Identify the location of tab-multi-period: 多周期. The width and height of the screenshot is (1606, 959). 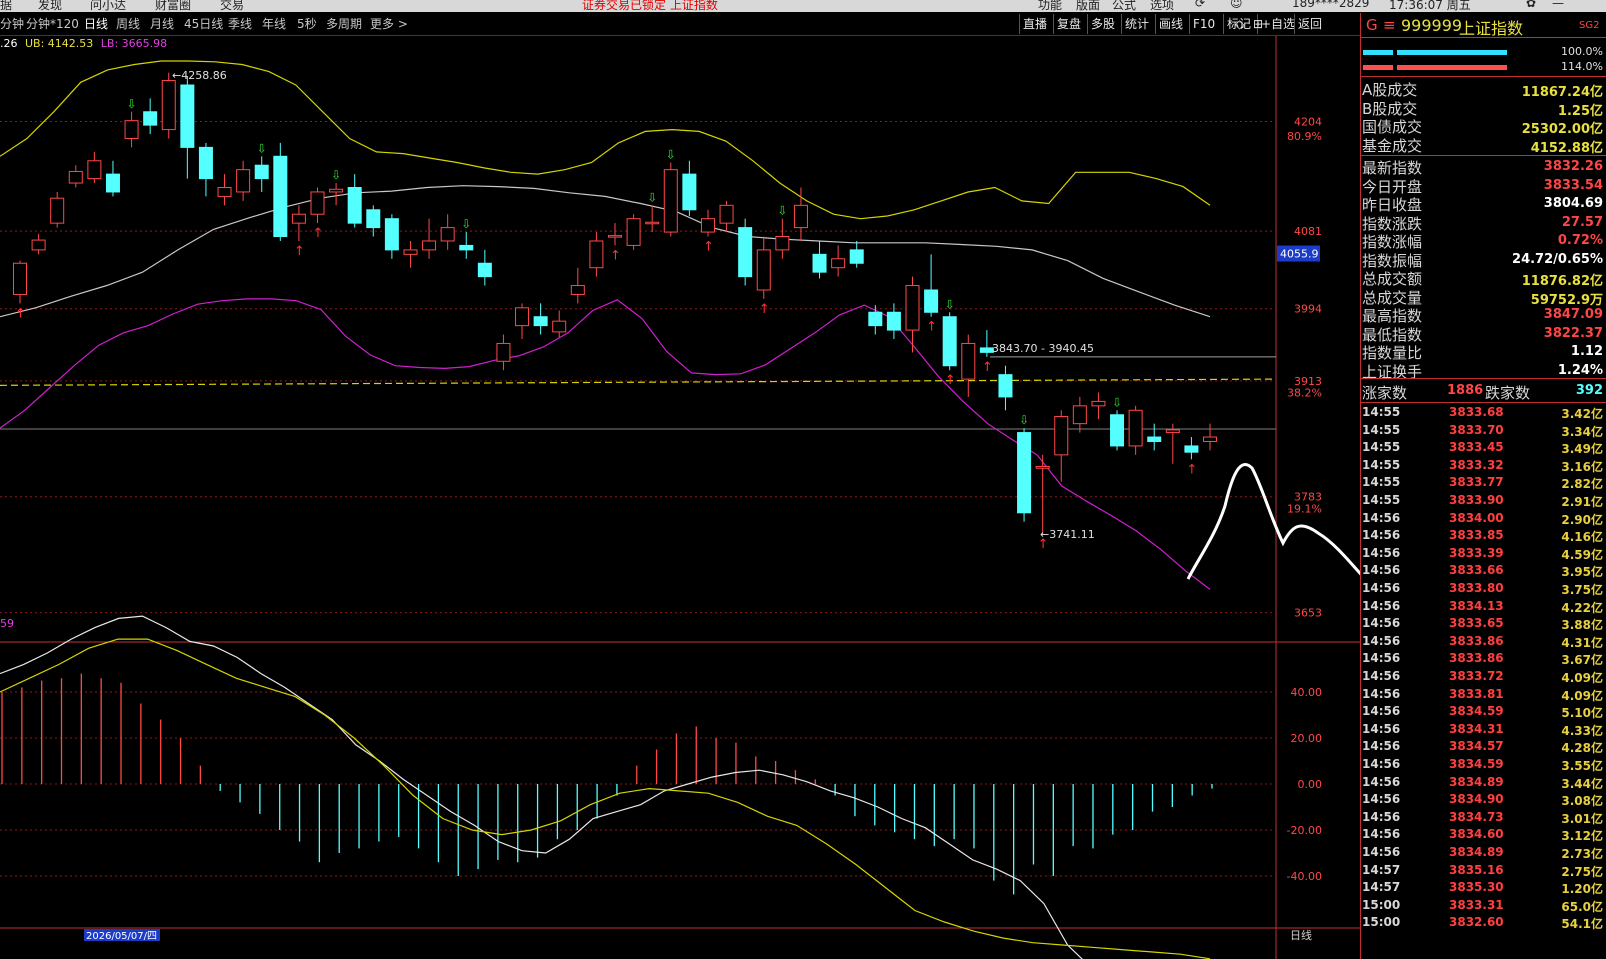
(344, 23).